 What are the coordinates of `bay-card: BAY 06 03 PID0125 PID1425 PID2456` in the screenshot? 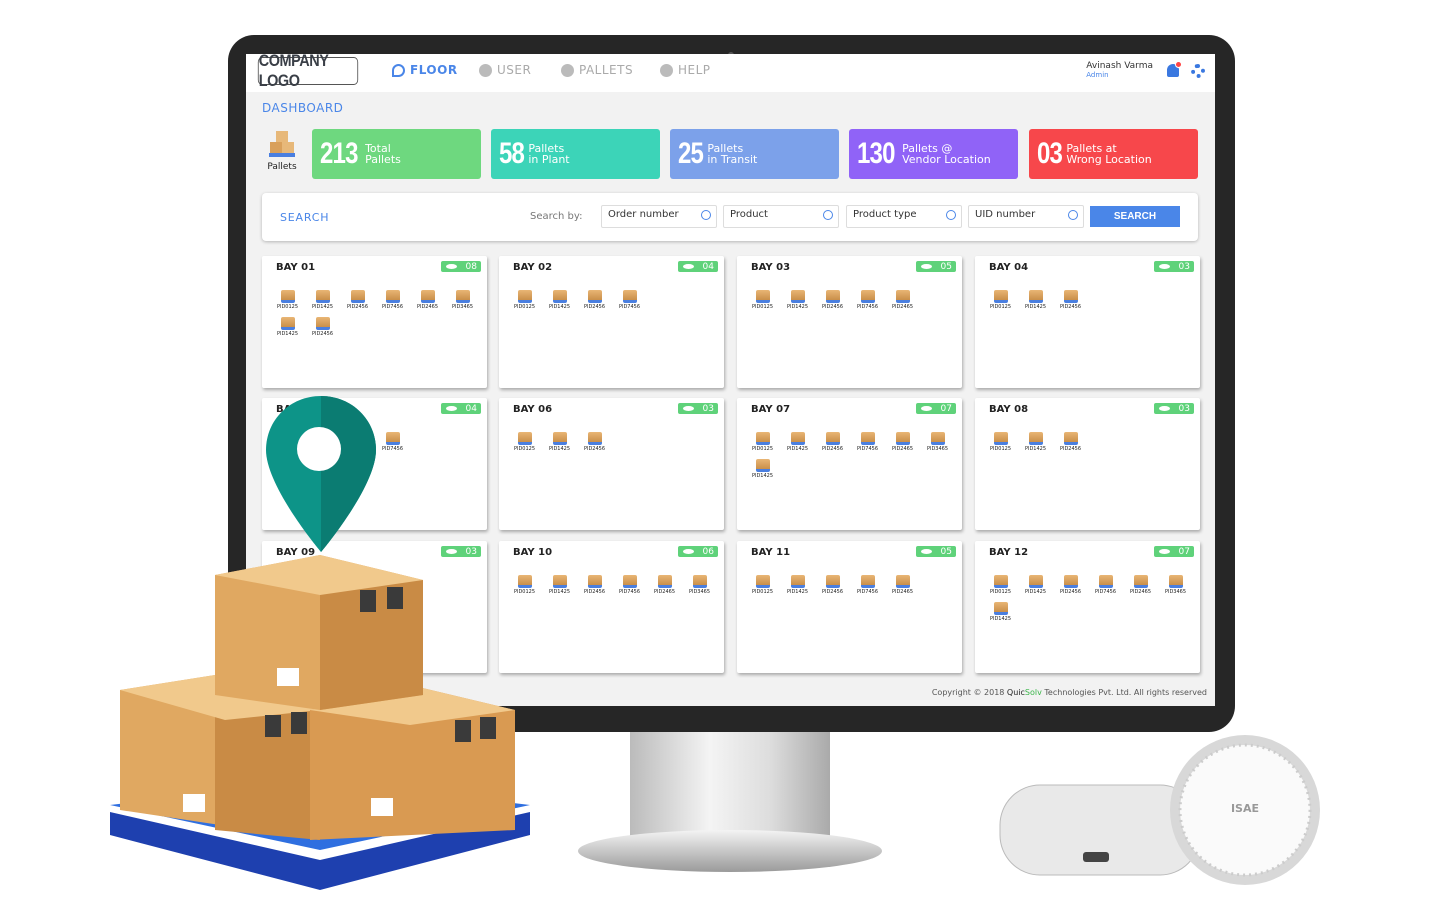 It's located at (611, 464).